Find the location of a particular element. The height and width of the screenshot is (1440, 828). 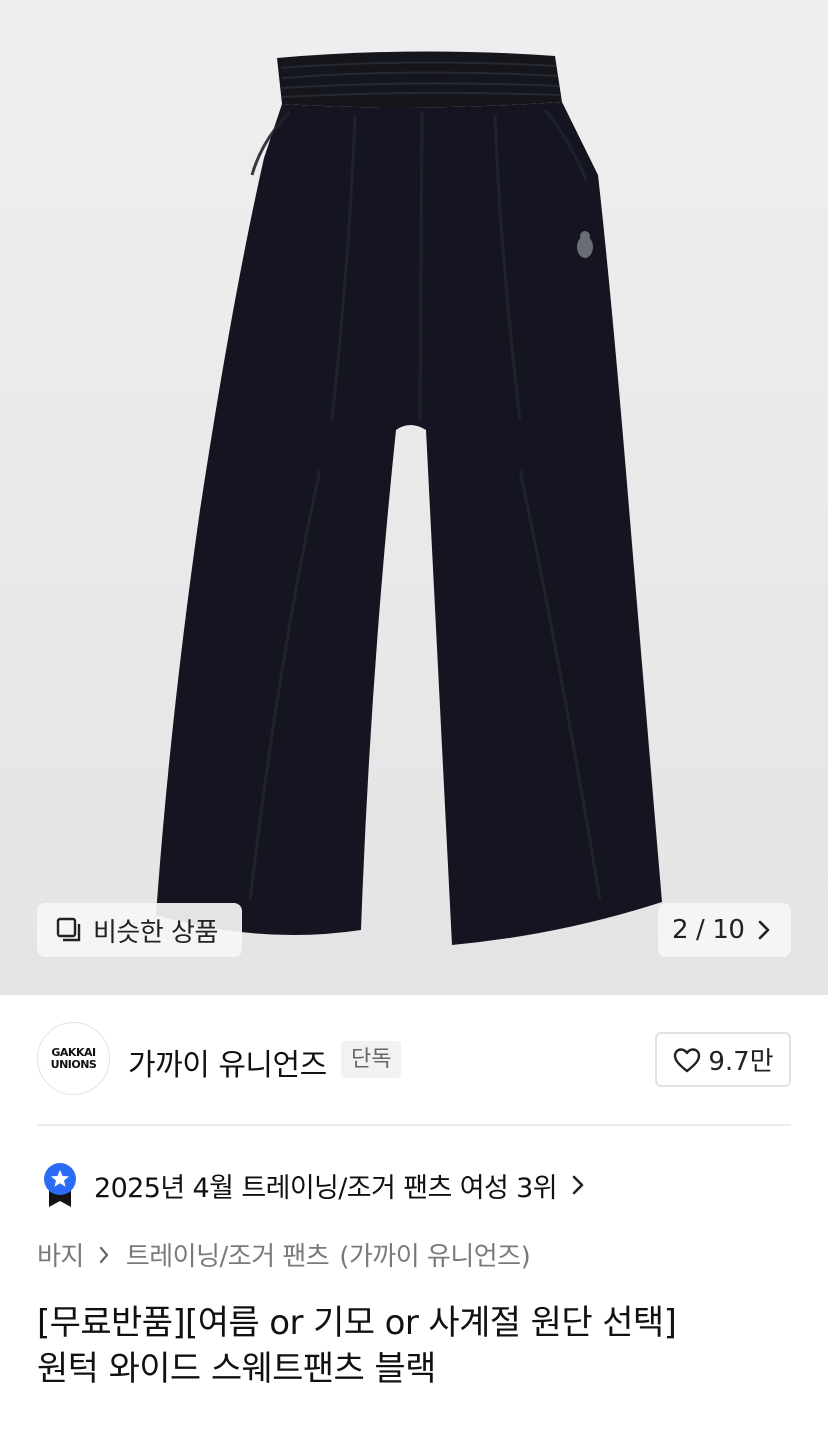

brand-like-button: 9.7만 is located at coordinates (723, 1059).